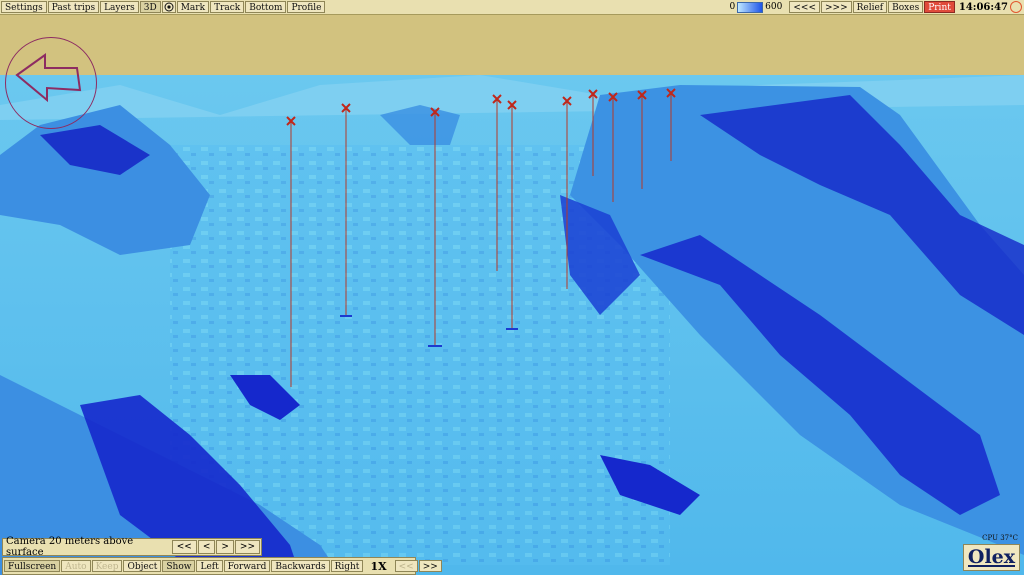 The width and height of the screenshot is (1024, 575). I want to click on previous-button: <<<, so click(804, 7).